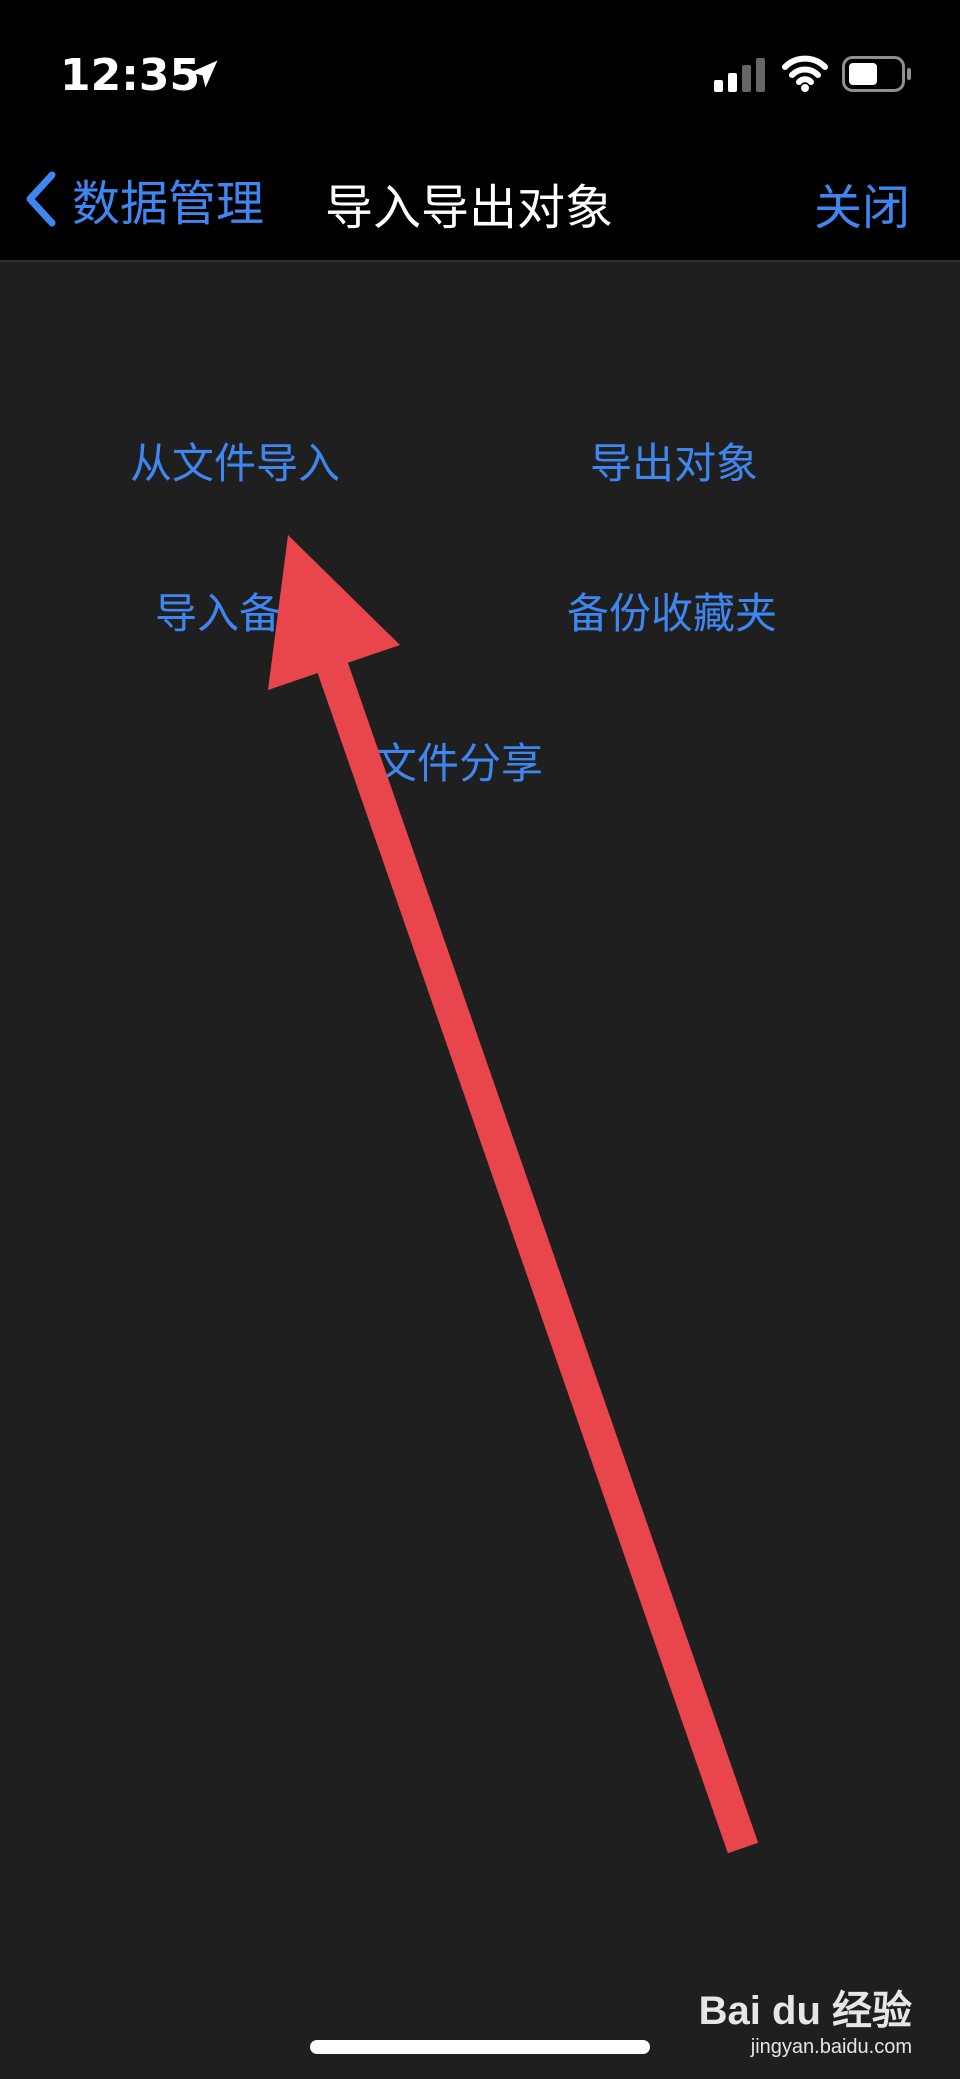 This screenshot has width=960, height=2079. Describe the element at coordinates (469, 208) in the screenshot. I see `page-title: 导入导出对象` at that location.